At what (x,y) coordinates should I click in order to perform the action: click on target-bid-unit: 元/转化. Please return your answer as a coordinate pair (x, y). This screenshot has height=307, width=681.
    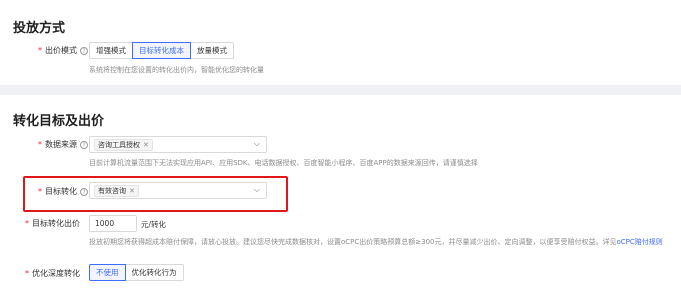
    Looking at the image, I should click on (154, 224).